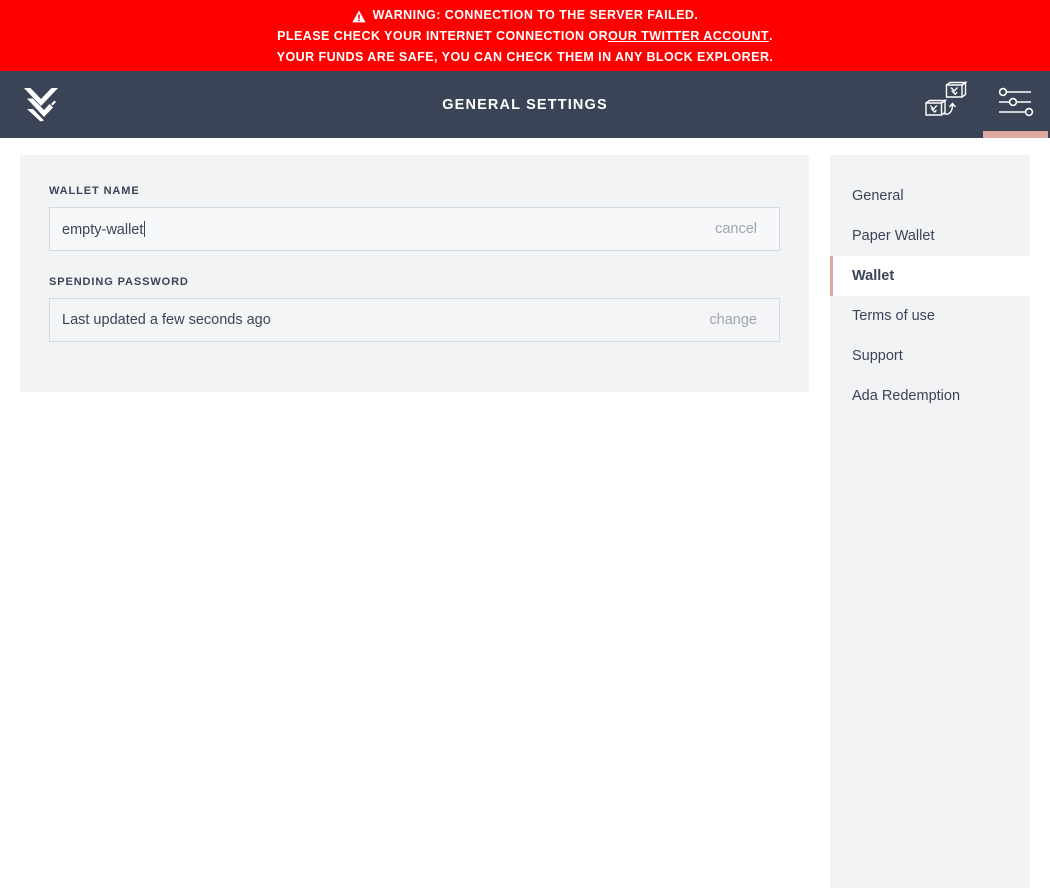  I want to click on wallet-name-input: empty-wallet, so click(388, 229).